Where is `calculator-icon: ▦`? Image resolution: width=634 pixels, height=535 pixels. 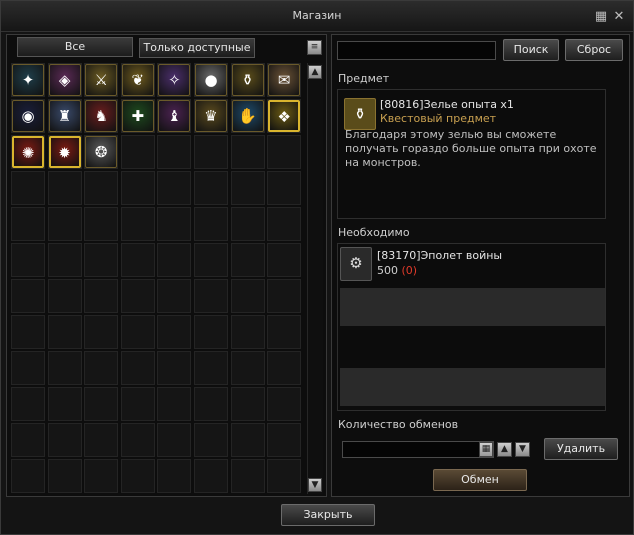 calculator-icon: ▦ is located at coordinates (486, 449).